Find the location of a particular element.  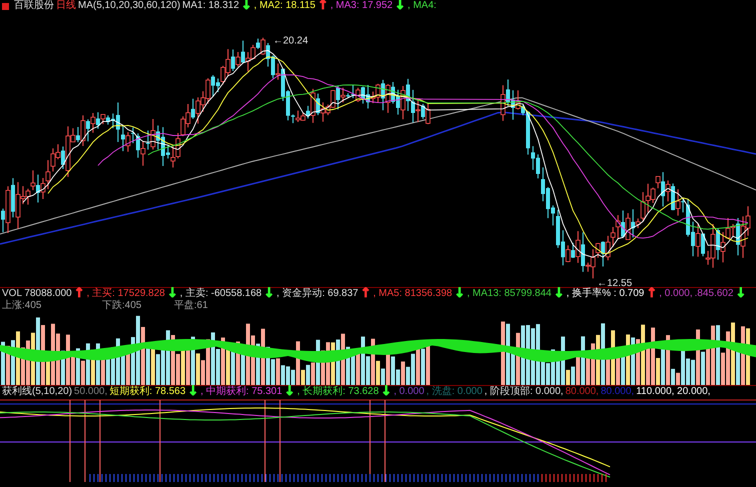

indicator-value: , 阶段顶部: 0.000, is located at coordinates (524, 392).